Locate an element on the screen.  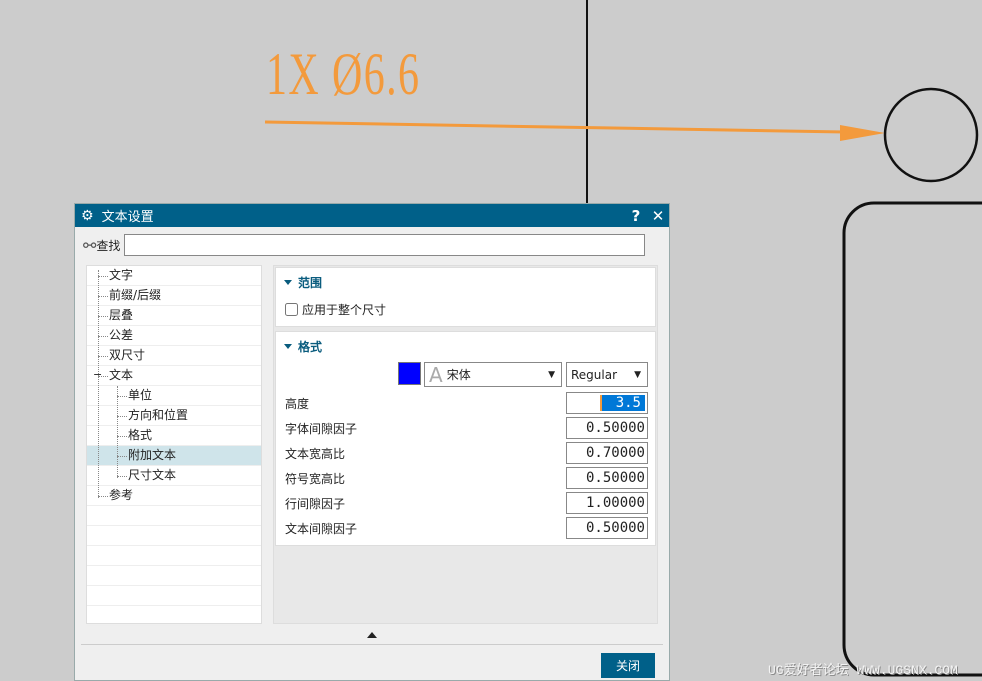
apply-whole-dimension-checkbox: 应用于整个尺寸 is located at coordinates (335, 309).